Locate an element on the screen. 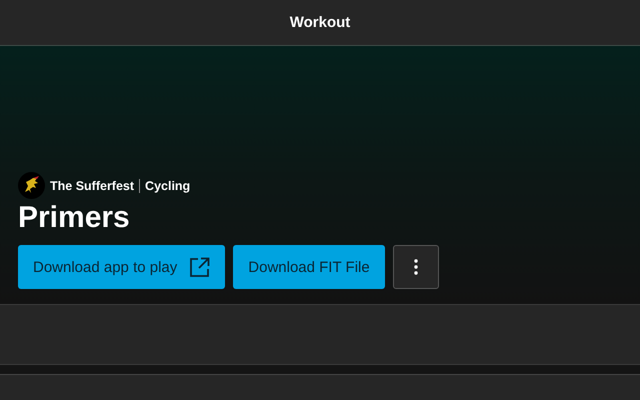  page-title: Workout is located at coordinates (320, 22).